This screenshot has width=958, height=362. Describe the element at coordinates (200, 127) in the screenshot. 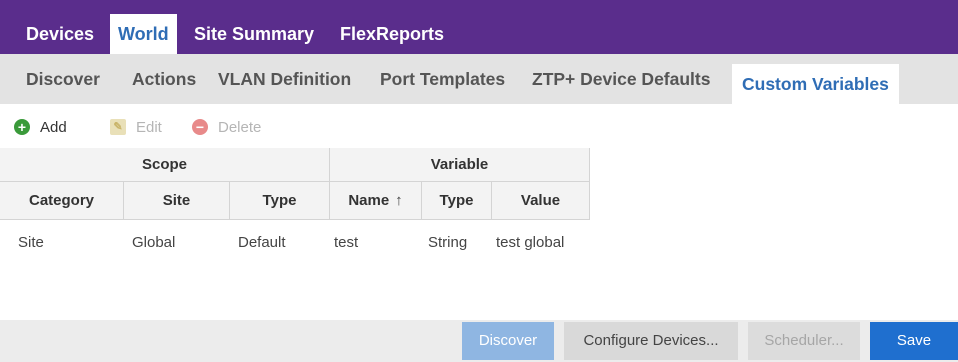

I see `minus-circle-icon: −` at that location.